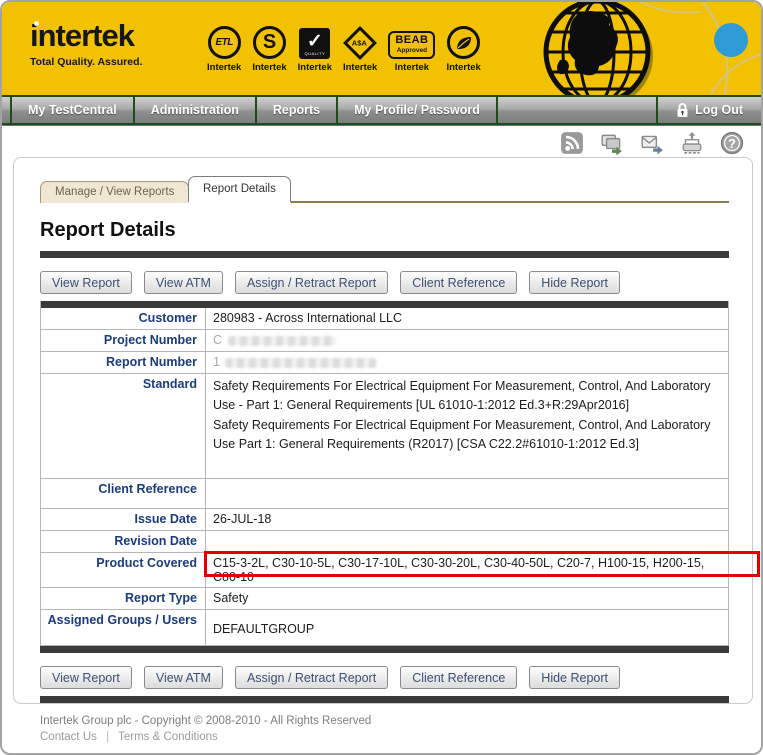 The image size is (763, 755). What do you see at coordinates (168, 737) in the screenshot?
I see `terms-conditions-link: Terms & Conditions` at bounding box center [168, 737].